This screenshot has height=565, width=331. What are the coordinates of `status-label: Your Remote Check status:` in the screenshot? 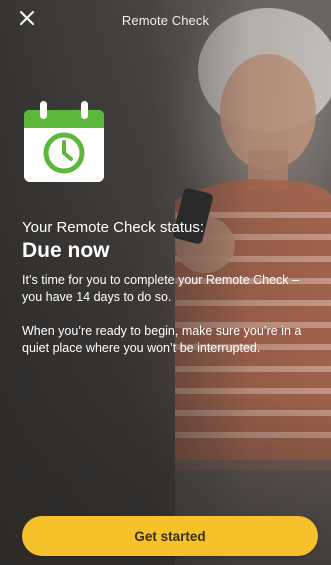 It's located at (113, 227).